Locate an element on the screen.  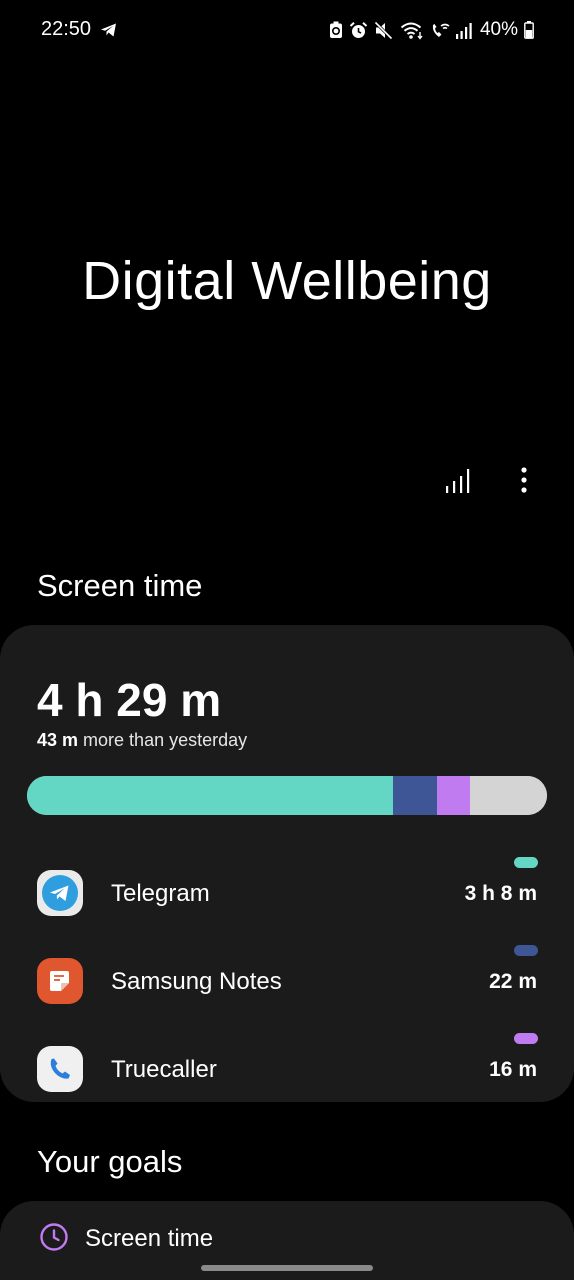
screen-time-section-title: Screen time is located at coordinates (120, 585).